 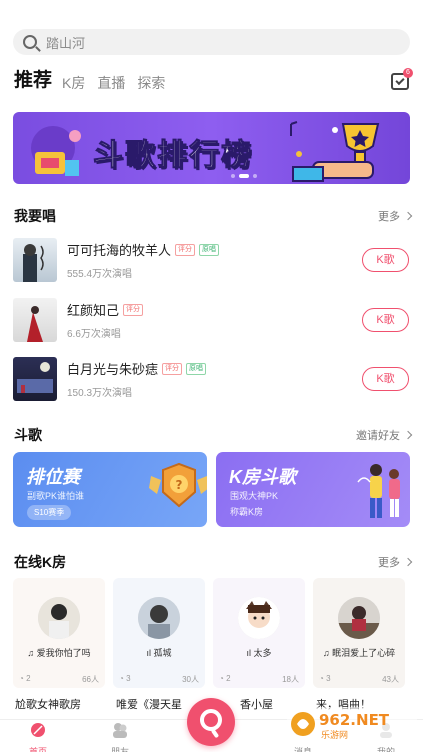 What do you see at coordinates (211, 320) in the screenshot?
I see `song-row: 红颜知己 评分 6.6万次演唱 K歌` at bounding box center [211, 320].